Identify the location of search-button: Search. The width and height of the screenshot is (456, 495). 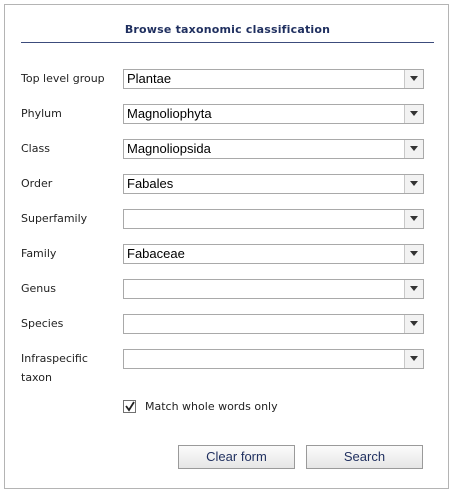
(364, 457).